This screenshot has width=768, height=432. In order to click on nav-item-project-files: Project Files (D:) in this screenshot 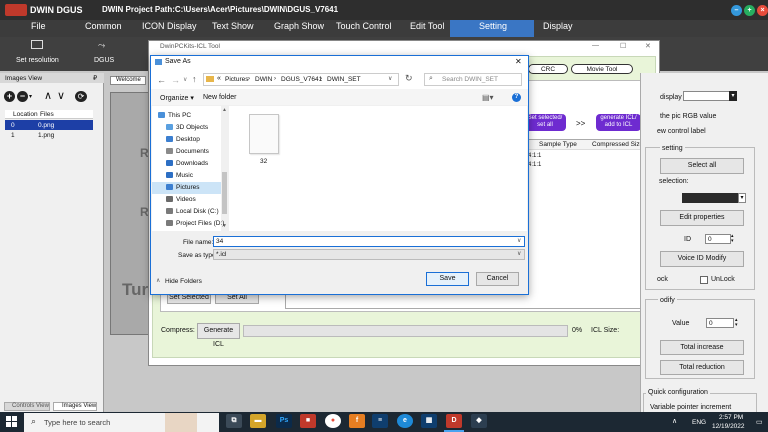, I will do `click(195, 224)`.